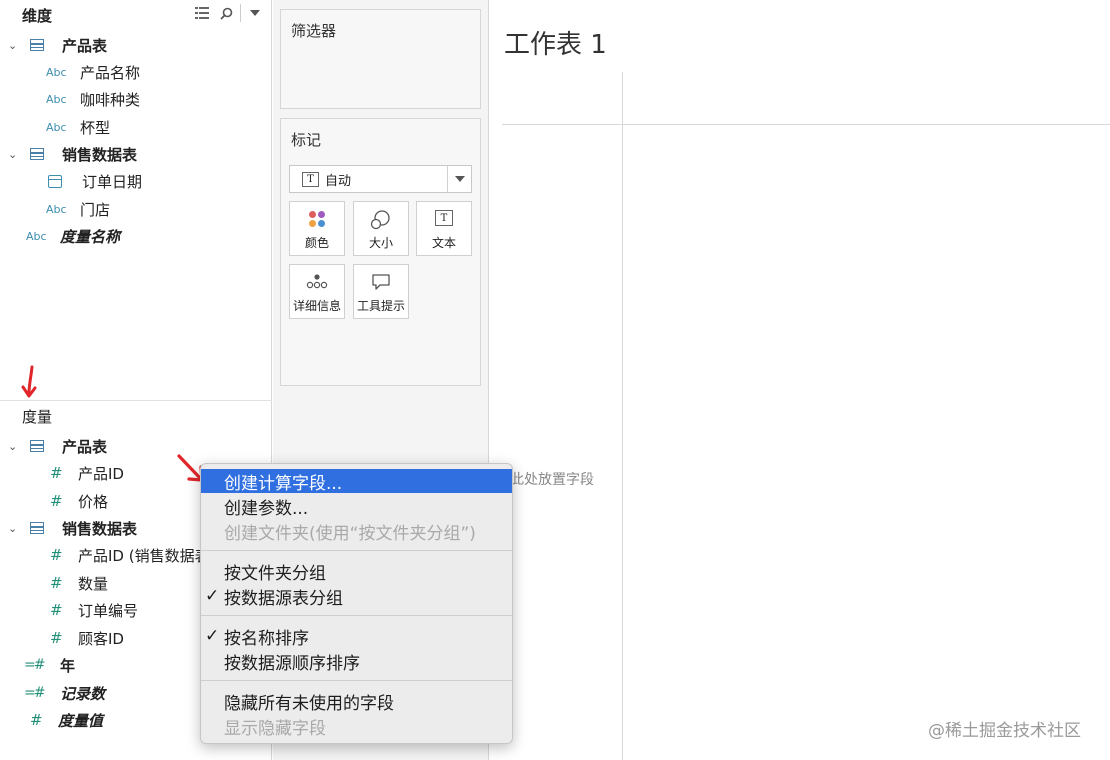  Describe the element at coordinates (356, 636) in the screenshot. I see `menu-item-sort-by-name: ✓ 按名称排序` at that location.